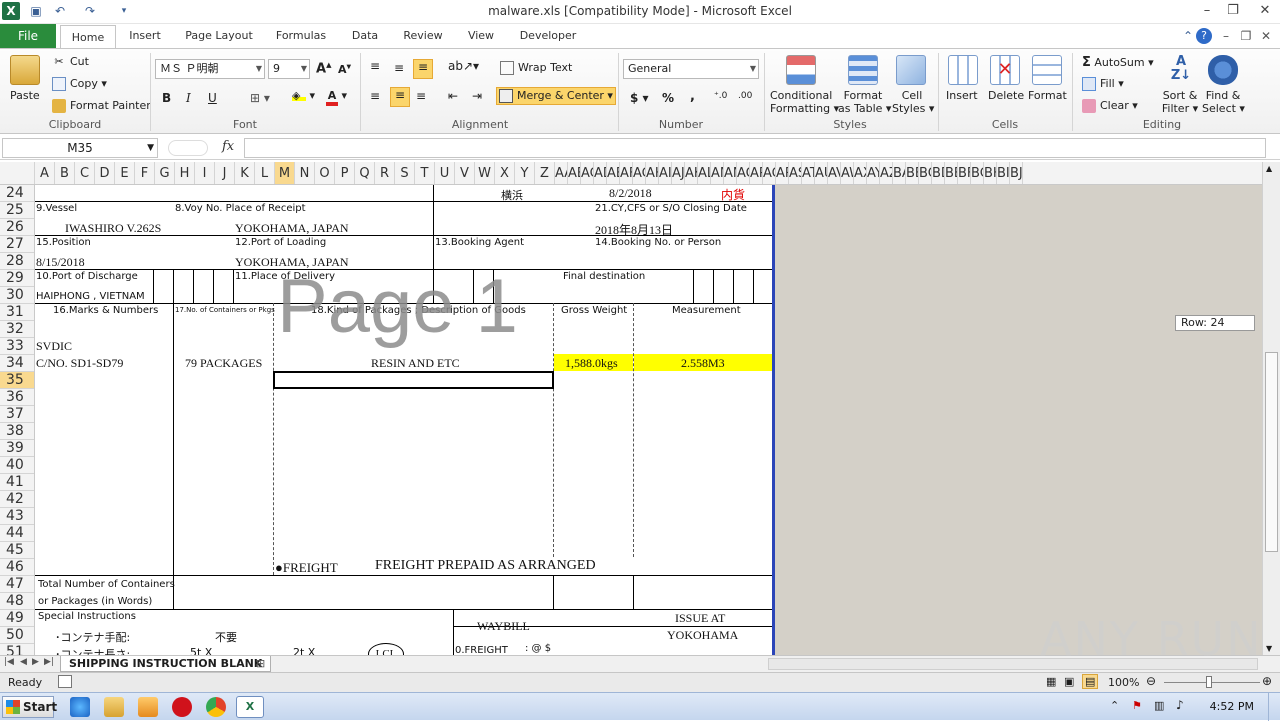  I want to click on prev-sheet-icon: ◀, so click(23, 662).